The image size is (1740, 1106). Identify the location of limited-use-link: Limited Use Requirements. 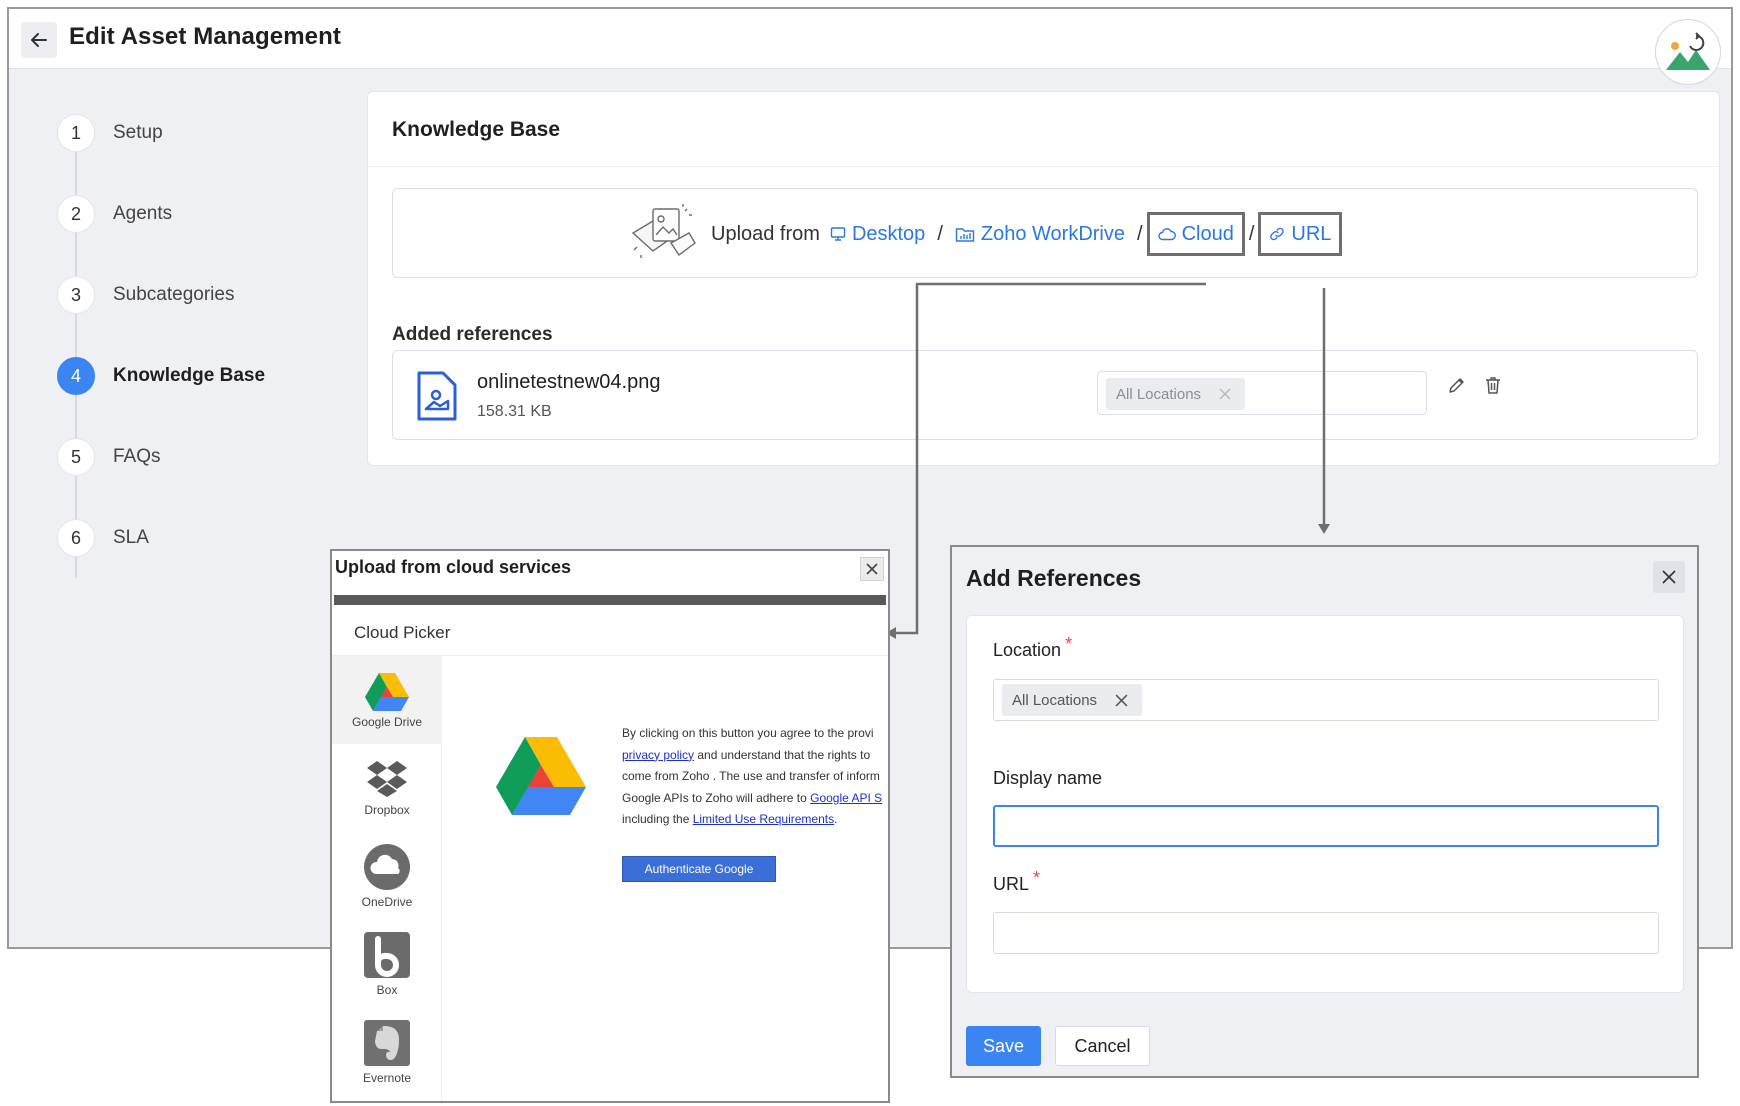
(763, 819).